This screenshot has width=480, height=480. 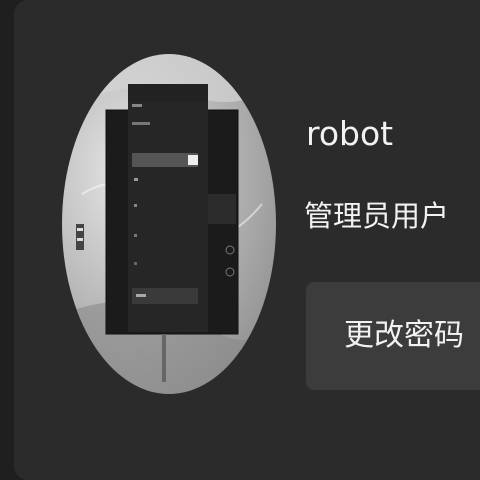 What do you see at coordinates (393, 336) in the screenshot?
I see `change-password-button: 更改密码` at bounding box center [393, 336].